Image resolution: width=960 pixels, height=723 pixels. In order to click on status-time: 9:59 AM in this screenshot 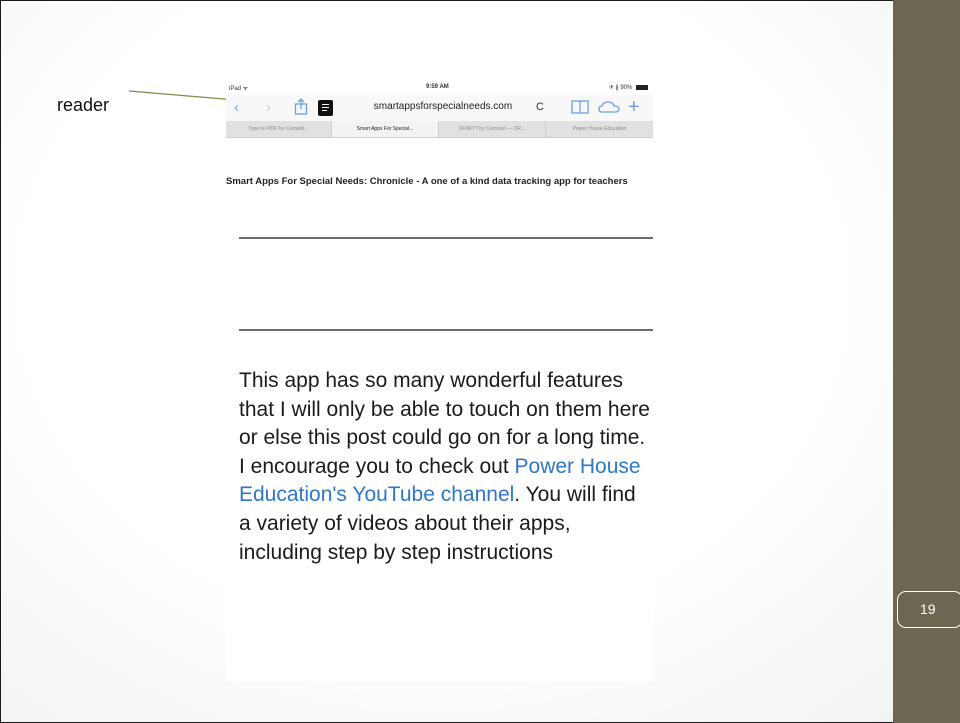, I will do `click(437, 87)`.